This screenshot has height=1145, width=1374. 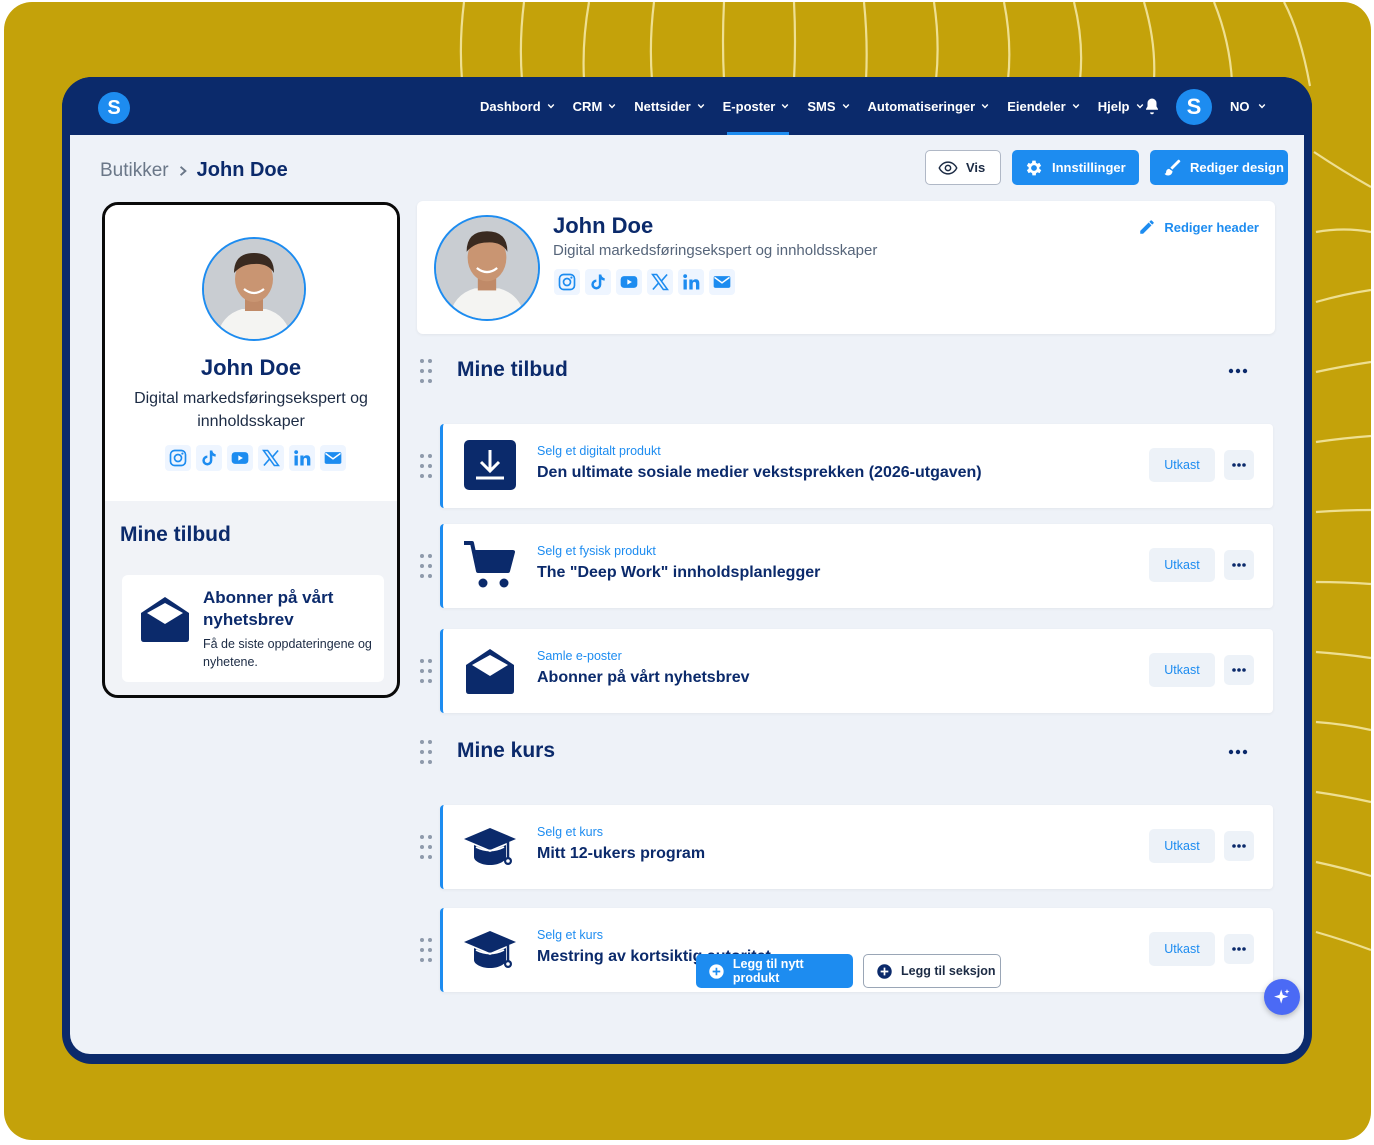 I want to click on sparkle-icon, so click(x=1282, y=996).